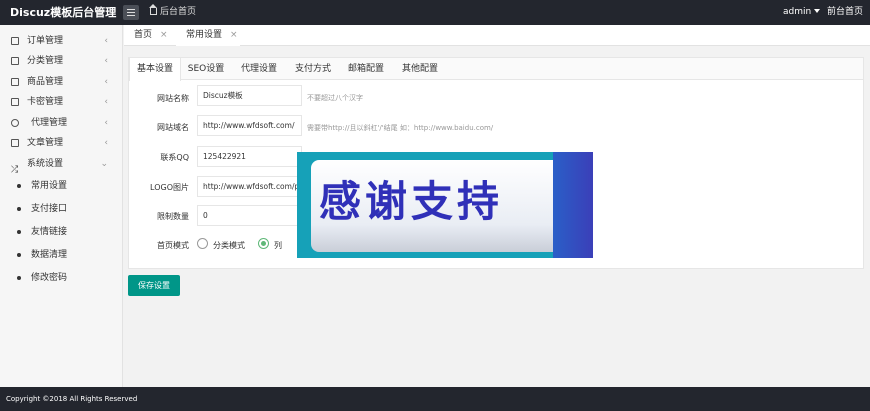 This screenshot has width=870, height=411. Describe the element at coordinates (249, 215) in the screenshot. I see `limit-input: 0` at that location.